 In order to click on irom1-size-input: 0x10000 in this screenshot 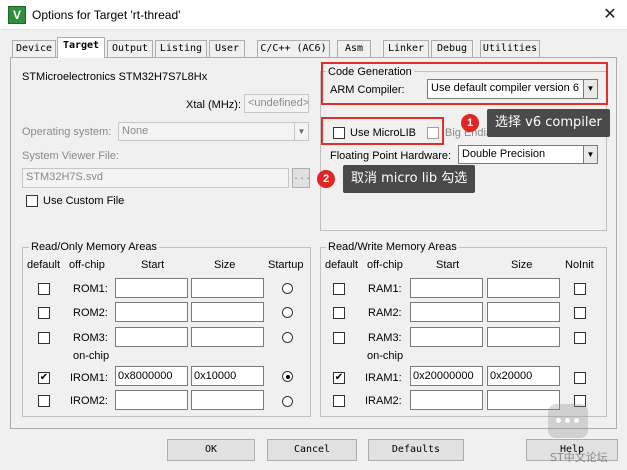, I will do `click(227, 376)`.